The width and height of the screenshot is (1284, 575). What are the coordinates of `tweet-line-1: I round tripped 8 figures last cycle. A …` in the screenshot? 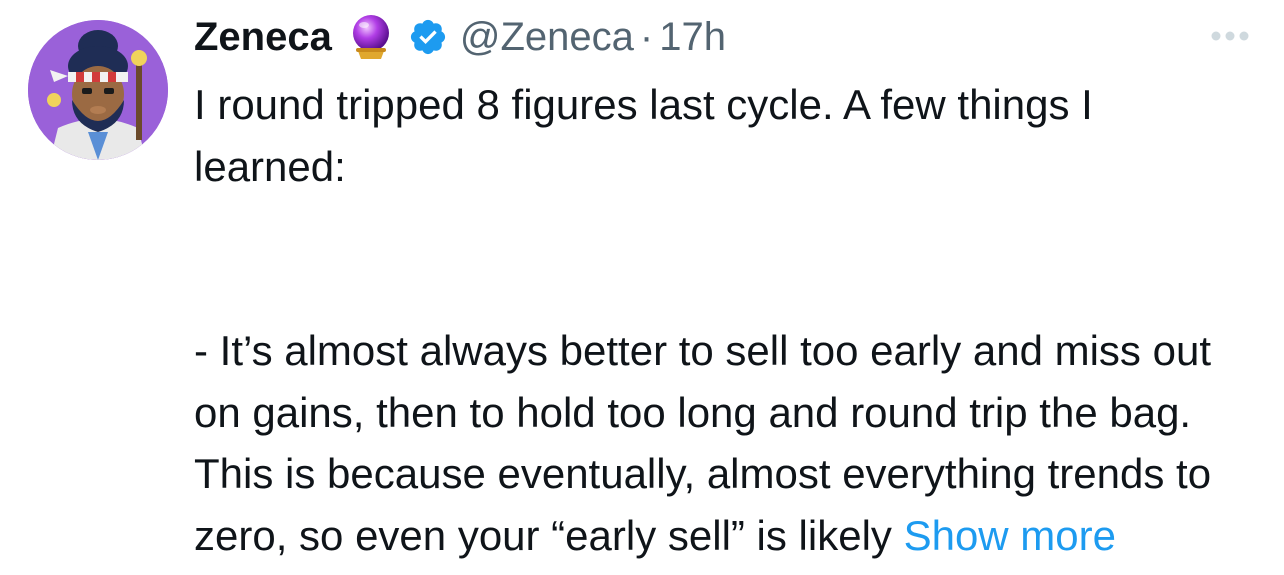 It's located at (643, 135).